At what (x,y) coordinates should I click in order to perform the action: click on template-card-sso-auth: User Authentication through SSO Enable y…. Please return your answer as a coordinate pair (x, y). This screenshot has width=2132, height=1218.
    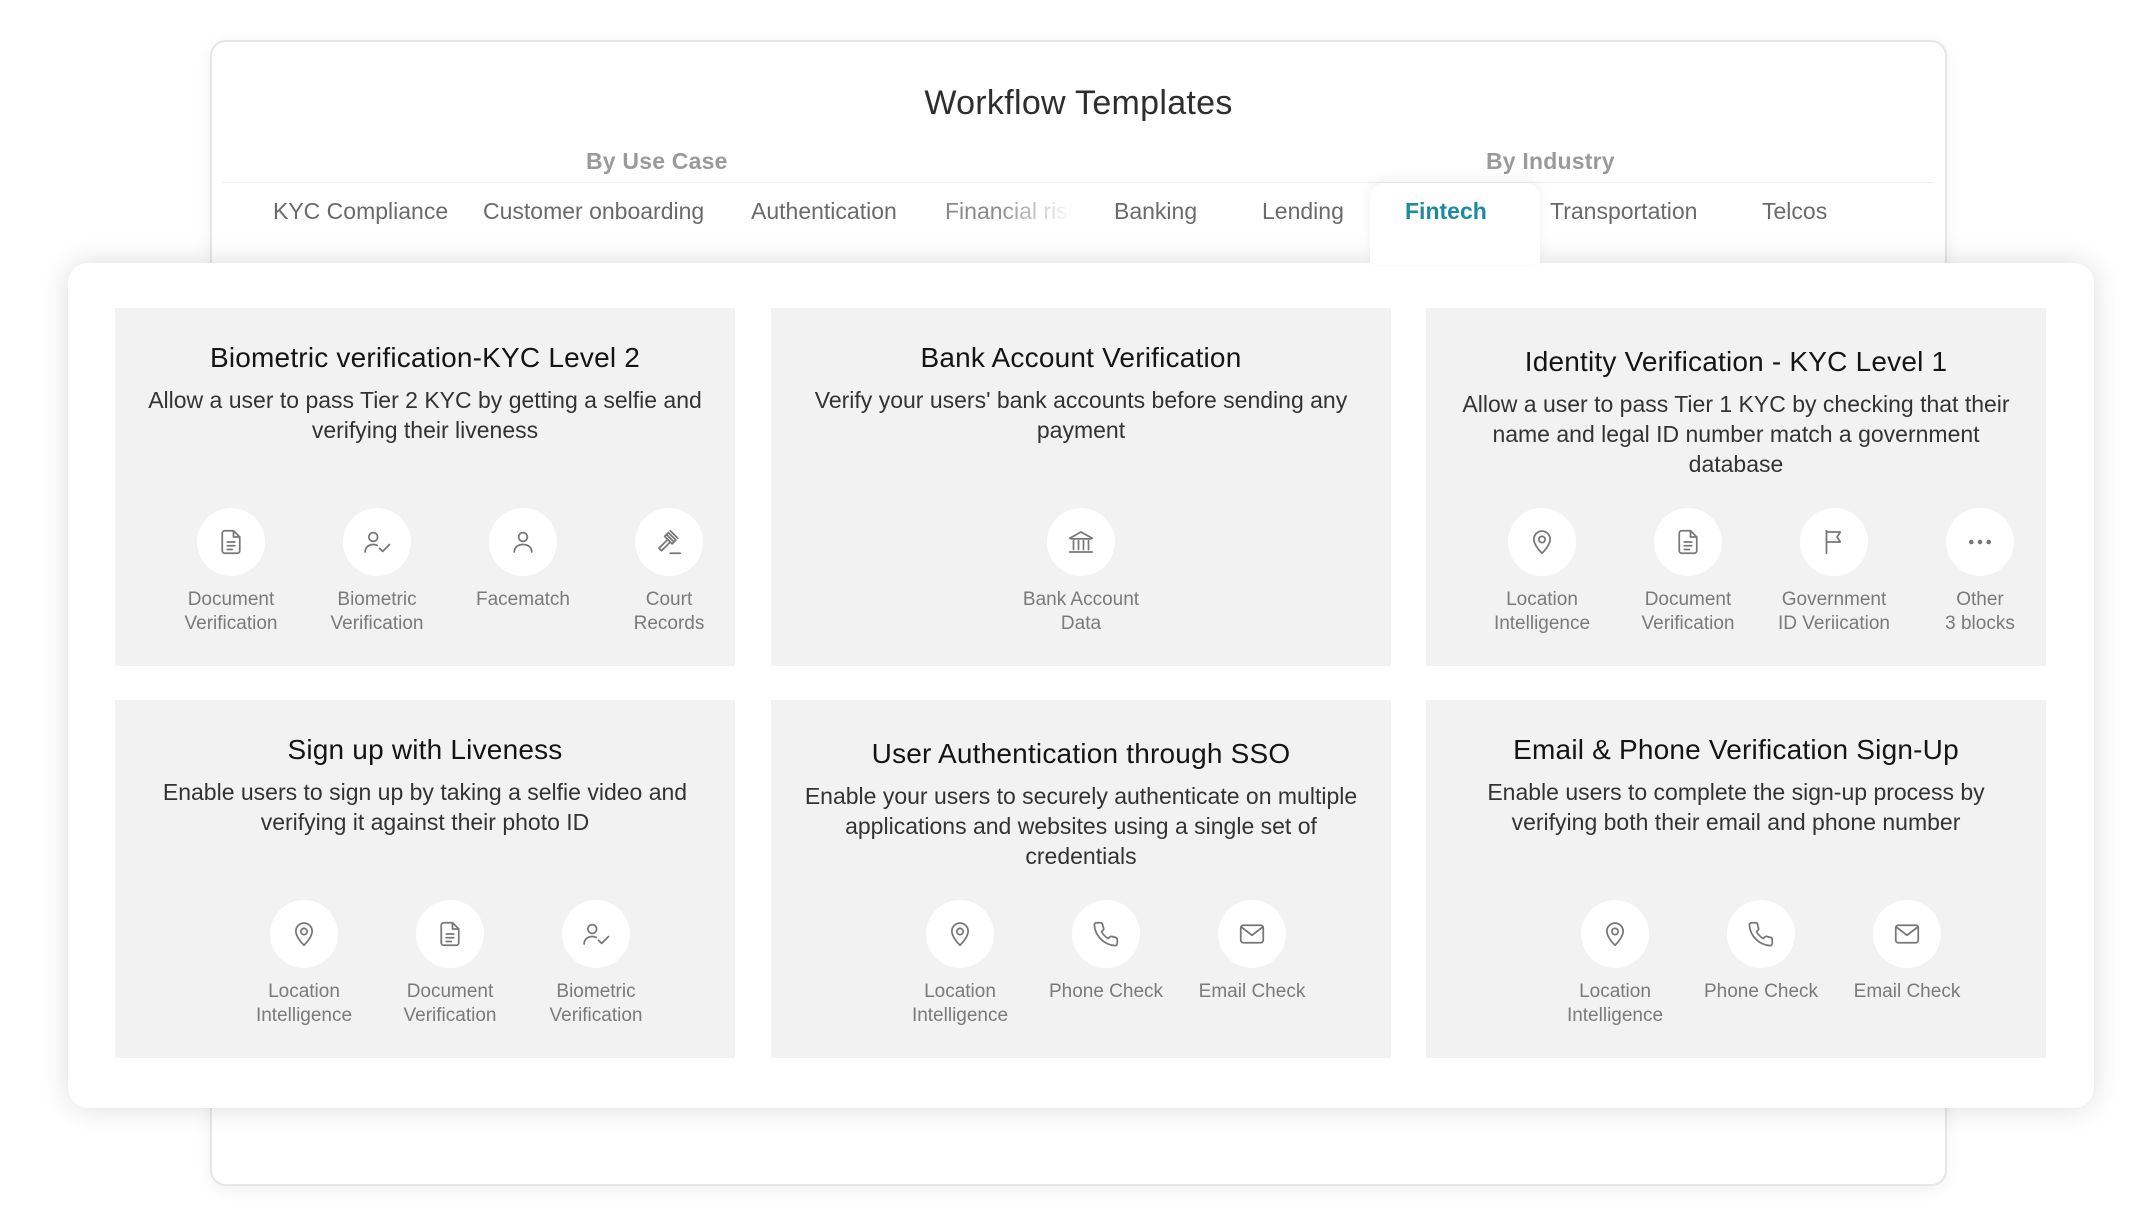
    Looking at the image, I should click on (1081, 879).